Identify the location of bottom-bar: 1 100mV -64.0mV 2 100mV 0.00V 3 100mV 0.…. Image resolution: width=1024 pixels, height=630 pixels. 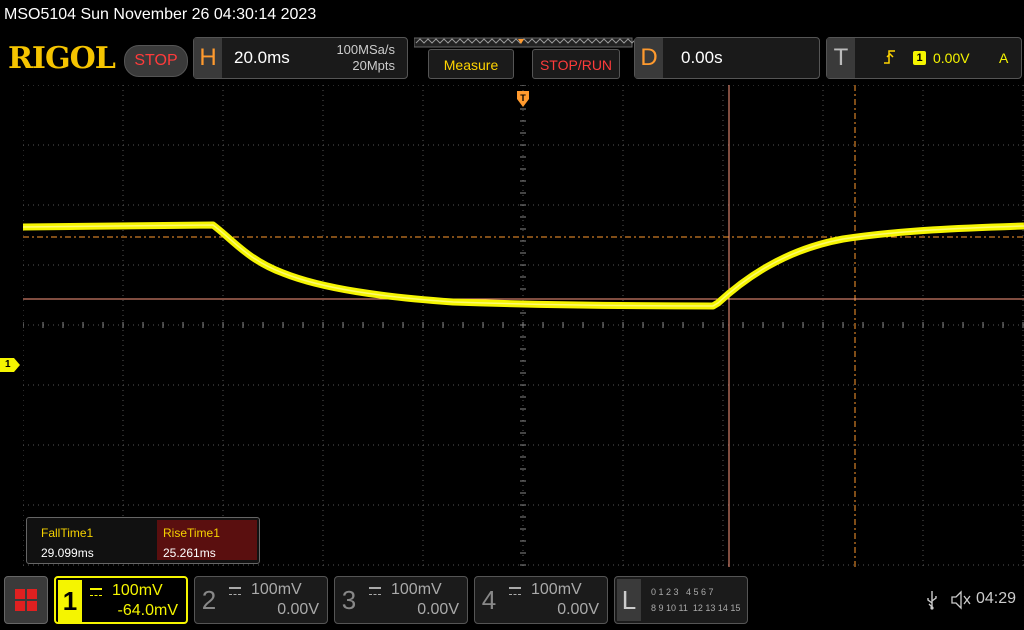
(512, 601).